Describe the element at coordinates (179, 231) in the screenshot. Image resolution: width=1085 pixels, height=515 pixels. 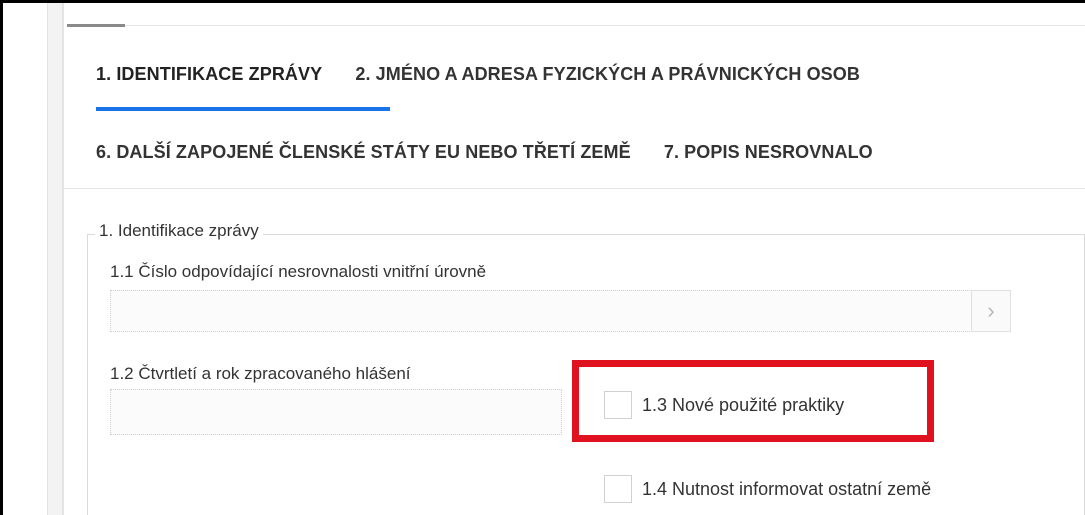
I see `fieldset-legend: 1. Identifikace zprávy` at that location.